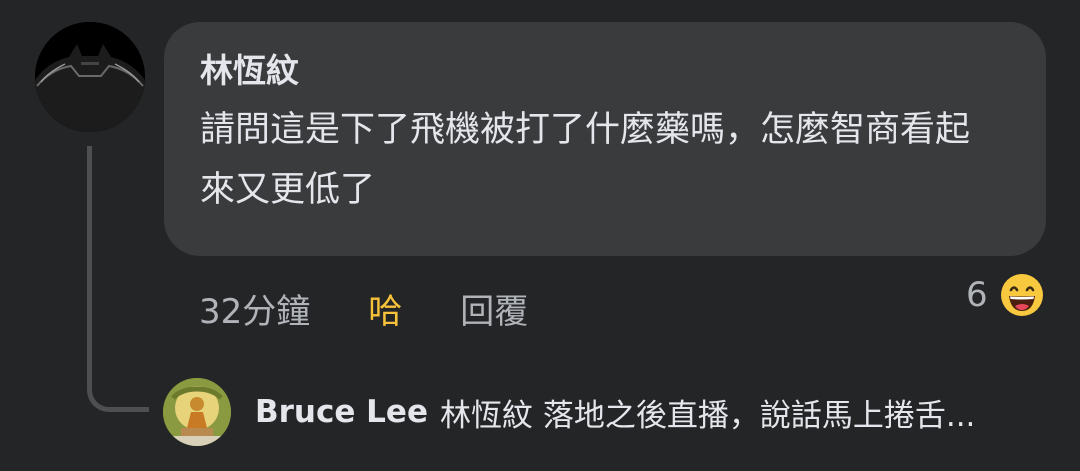 The width and height of the screenshot is (1080, 471). Describe the element at coordinates (118, 279) in the screenshot. I see `thread-connector-line` at that location.